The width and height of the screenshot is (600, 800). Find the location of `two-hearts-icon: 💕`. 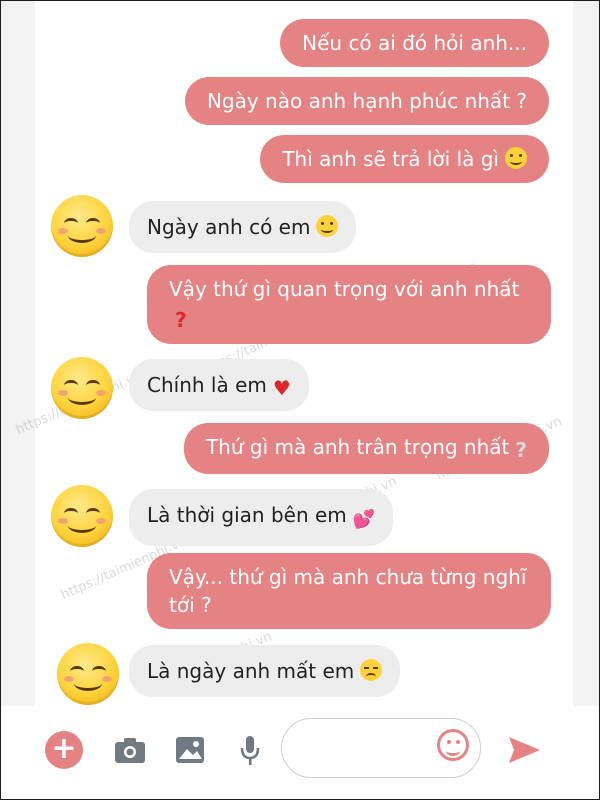

two-hearts-icon: 💕 is located at coordinates (364, 519).